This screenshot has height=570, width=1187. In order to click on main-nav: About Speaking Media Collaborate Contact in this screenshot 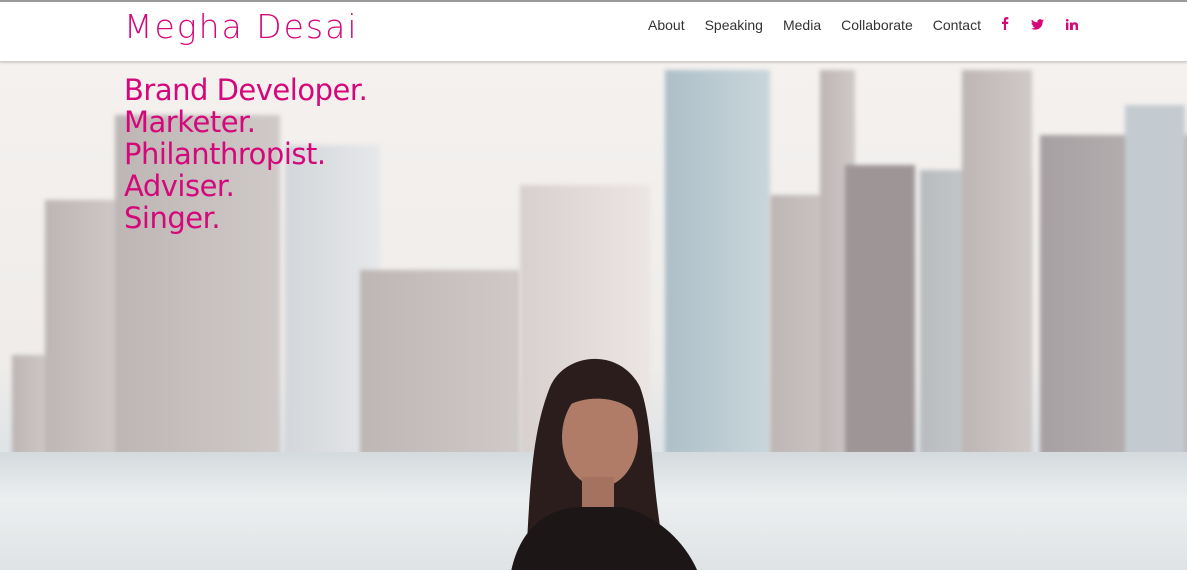, I will do `click(874, 25)`.